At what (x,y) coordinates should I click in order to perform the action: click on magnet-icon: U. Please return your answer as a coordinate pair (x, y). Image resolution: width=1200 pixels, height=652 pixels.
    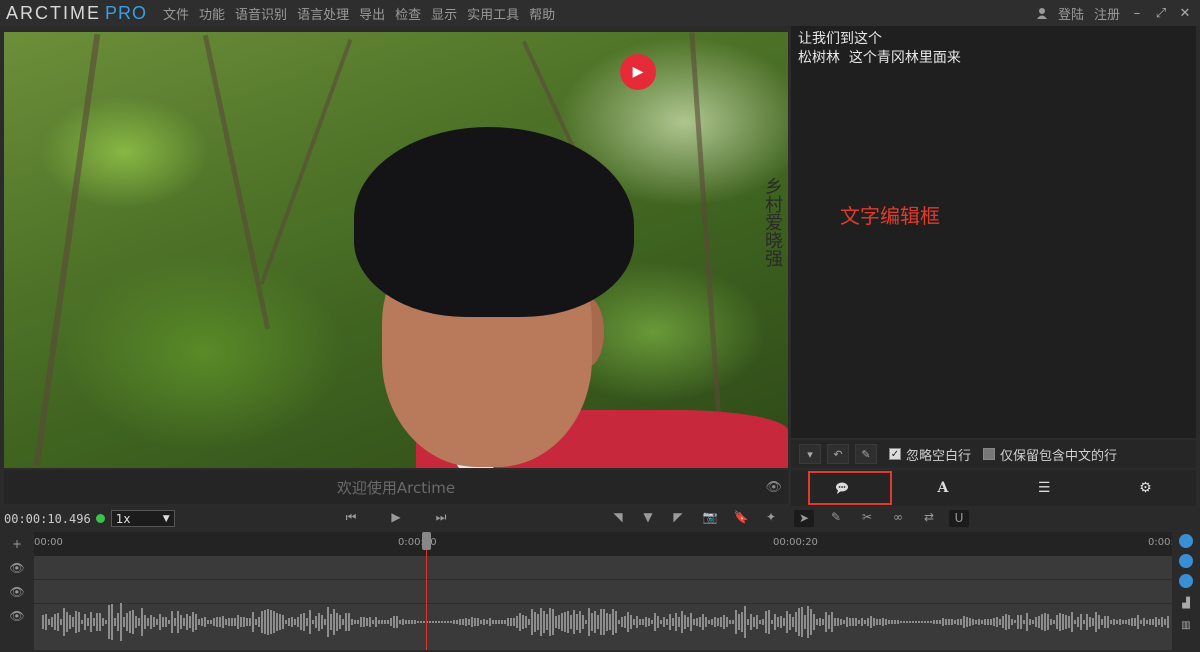
    Looking at the image, I should click on (959, 518).